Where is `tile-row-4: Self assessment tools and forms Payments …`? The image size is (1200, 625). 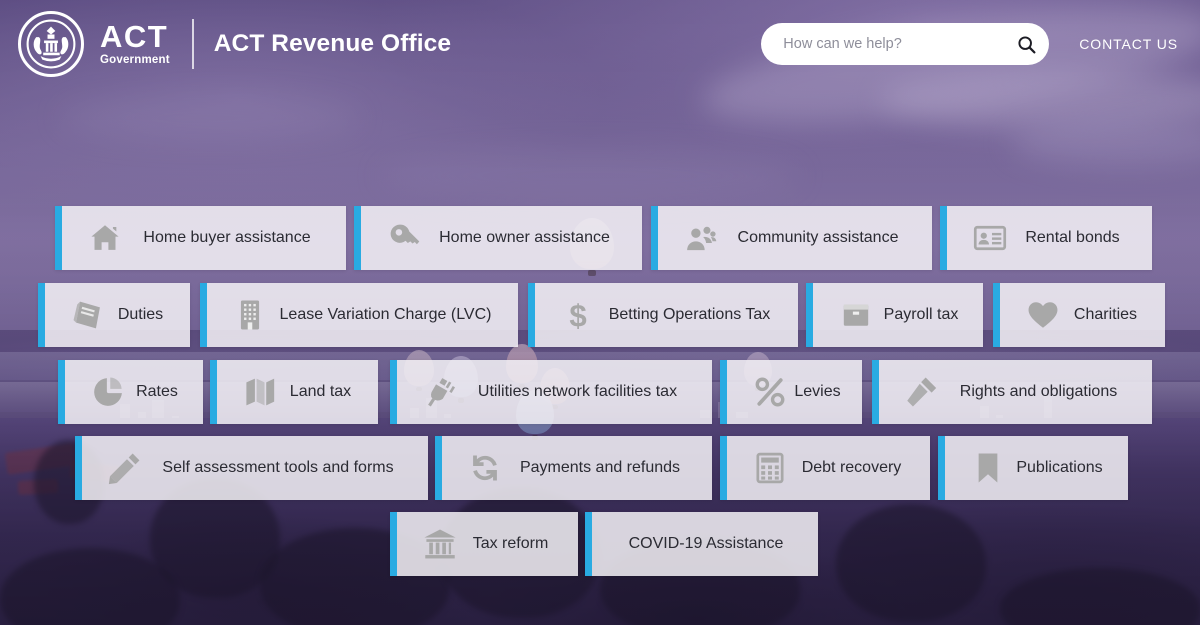
tile-row-4: Self assessment tools and forms Payments … is located at coordinates (601, 468).